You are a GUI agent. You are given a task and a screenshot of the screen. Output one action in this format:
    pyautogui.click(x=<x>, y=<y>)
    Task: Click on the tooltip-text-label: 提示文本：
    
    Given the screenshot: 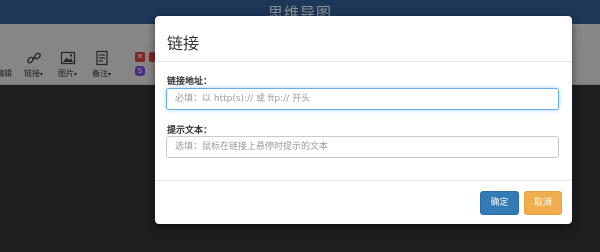 What is the action you would take?
    pyautogui.click(x=190, y=131)
    